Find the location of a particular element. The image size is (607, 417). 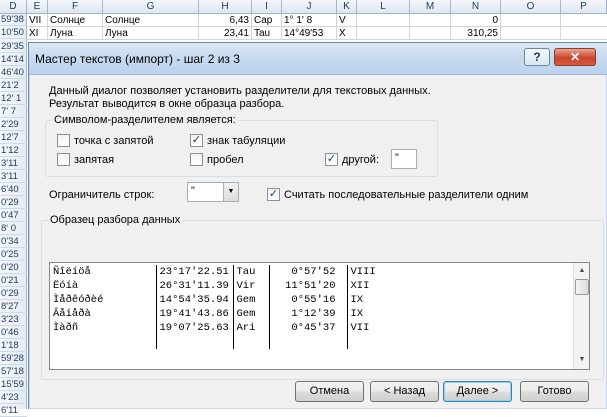

column-header-e: E is located at coordinates (37, 7).